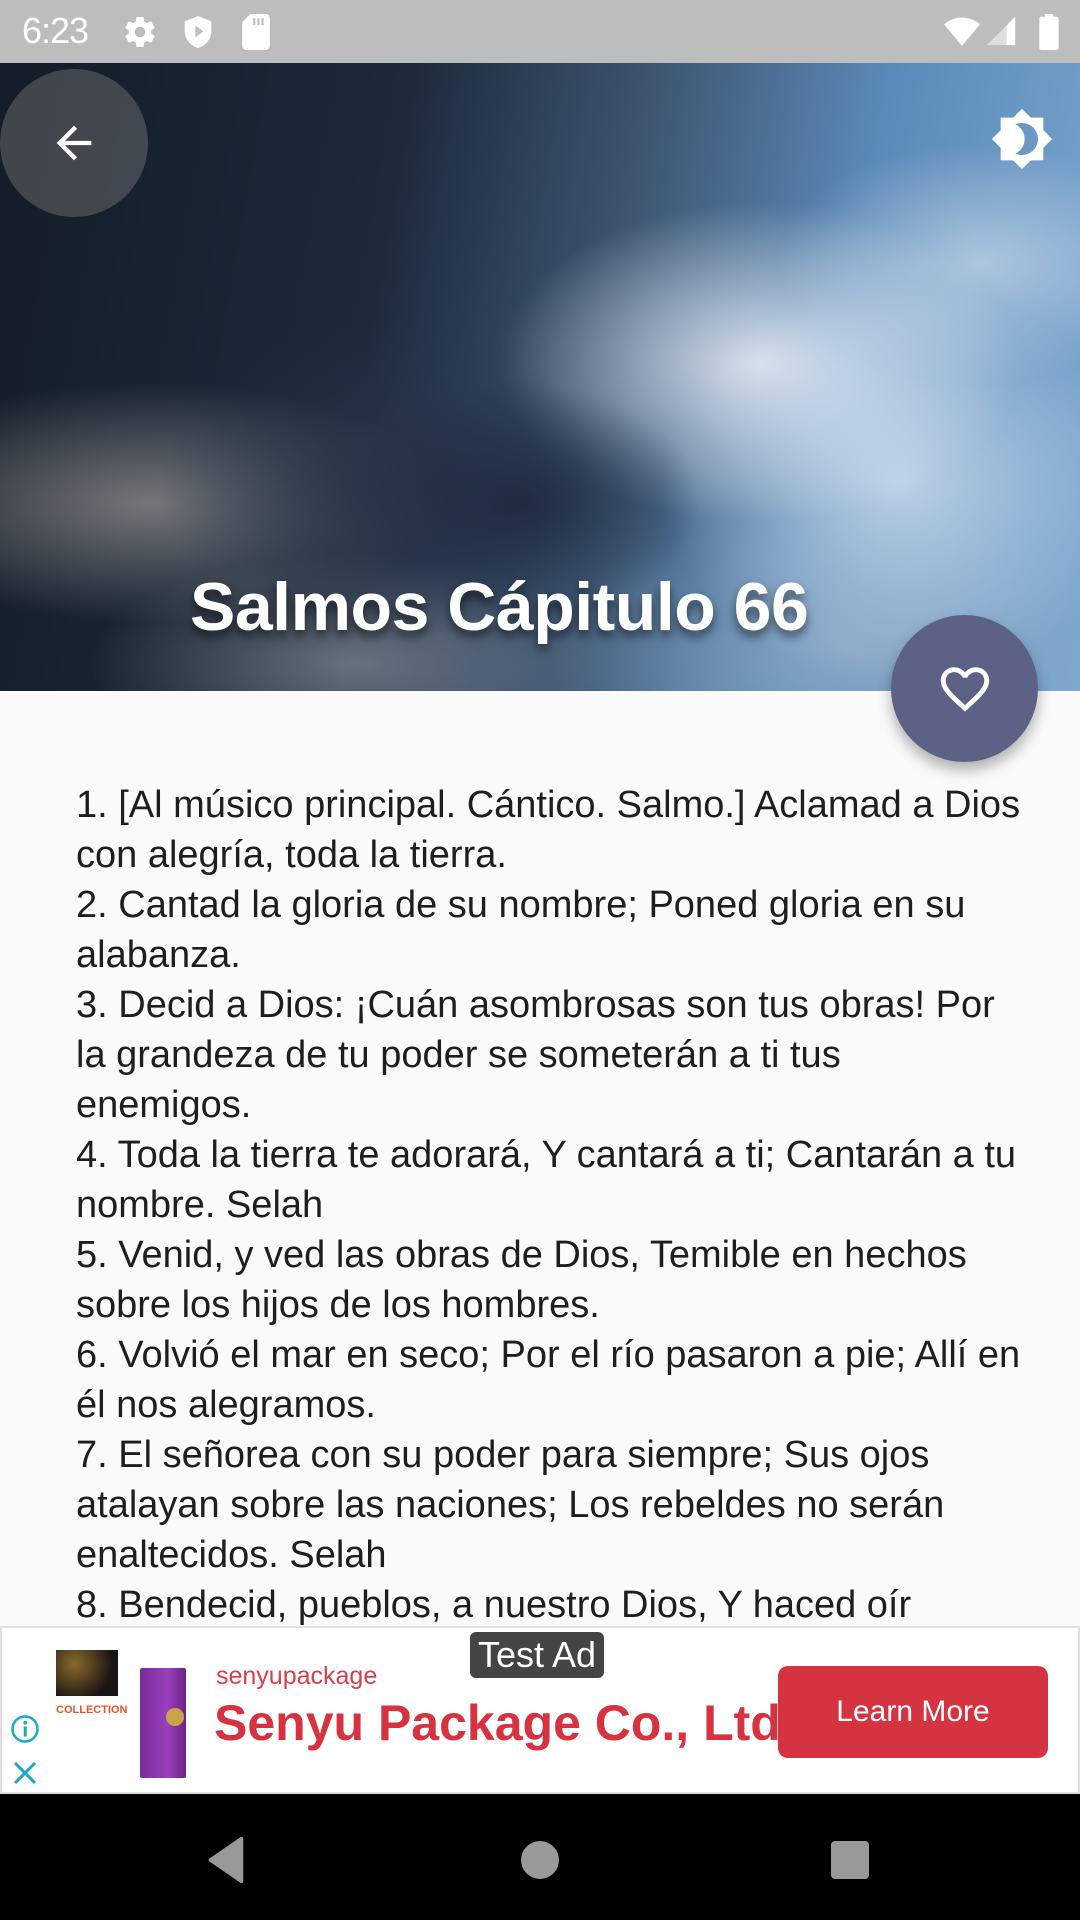  I want to click on nav-home-icon, so click(540, 1860).